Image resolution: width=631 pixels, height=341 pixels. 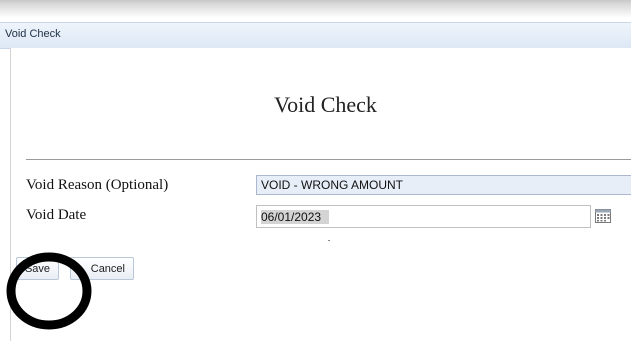 What do you see at coordinates (325, 104) in the screenshot?
I see `page-title: Void Check` at bounding box center [325, 104].